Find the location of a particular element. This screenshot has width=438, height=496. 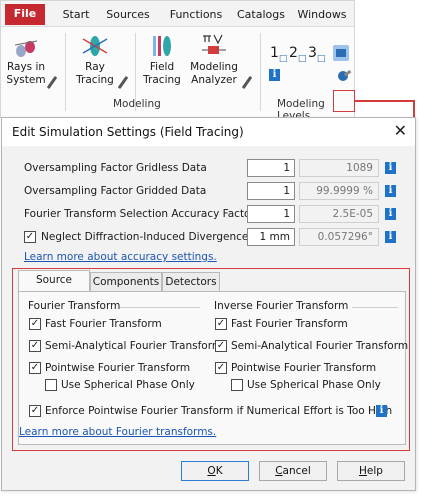

inverse-pointwise-ft-checkbox: ✓ is located at coordinates (221, 368).